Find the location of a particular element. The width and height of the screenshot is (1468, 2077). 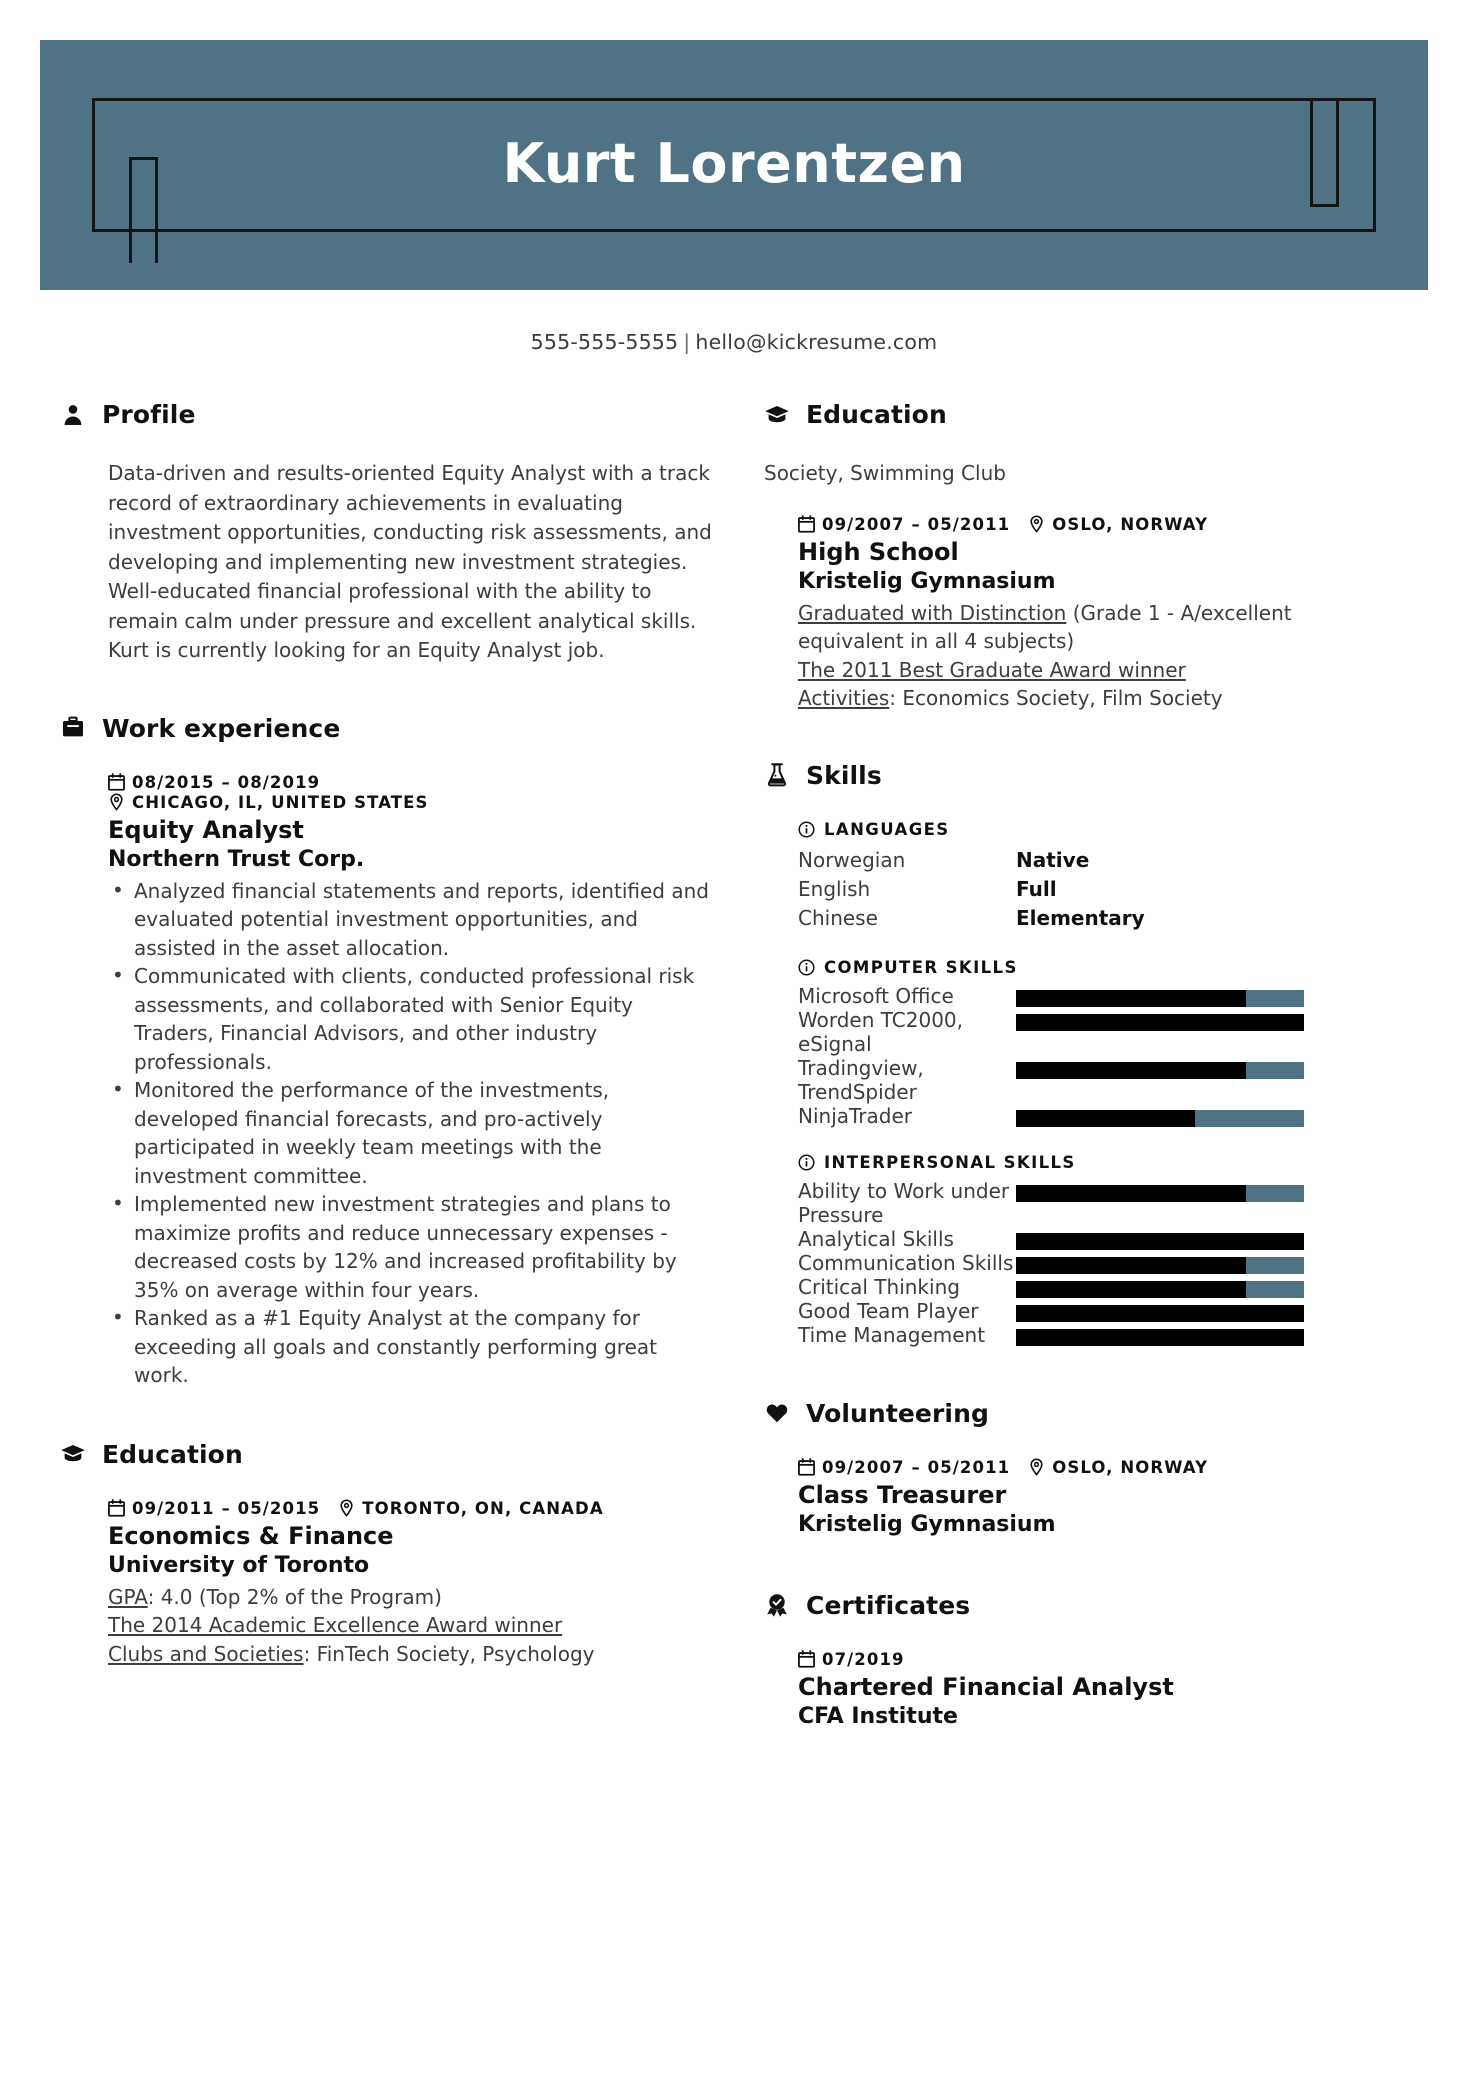

skill-row: Time Management is located at coordinates (1100, 1335).